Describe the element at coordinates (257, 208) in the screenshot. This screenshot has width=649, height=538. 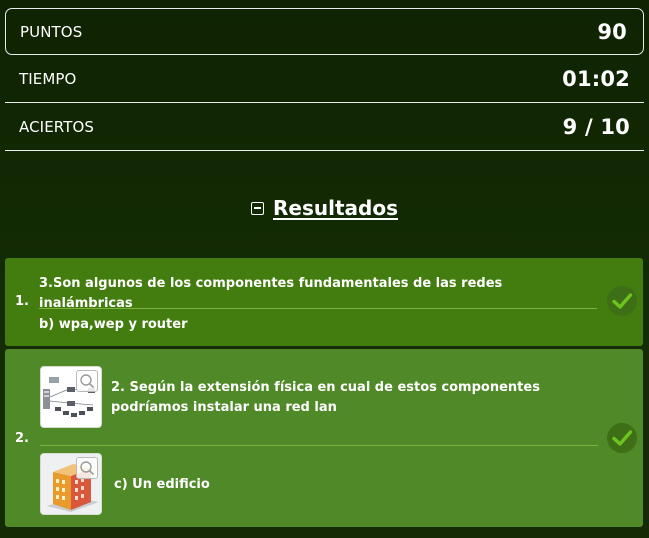
I see `minus-square-icon` at that location.